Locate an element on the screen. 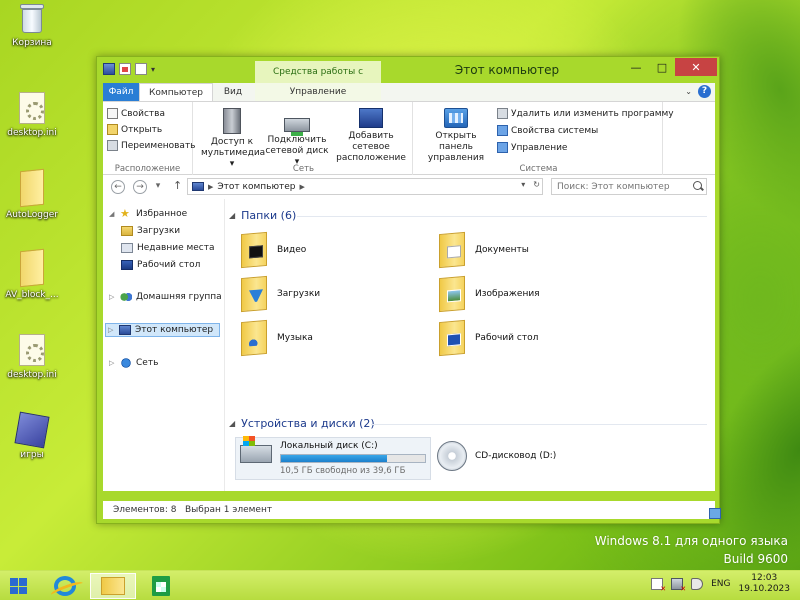 The width and height of the screenshot is (800, 600). nav-item-recent: Недавние места is located at coordinates (168, 248).